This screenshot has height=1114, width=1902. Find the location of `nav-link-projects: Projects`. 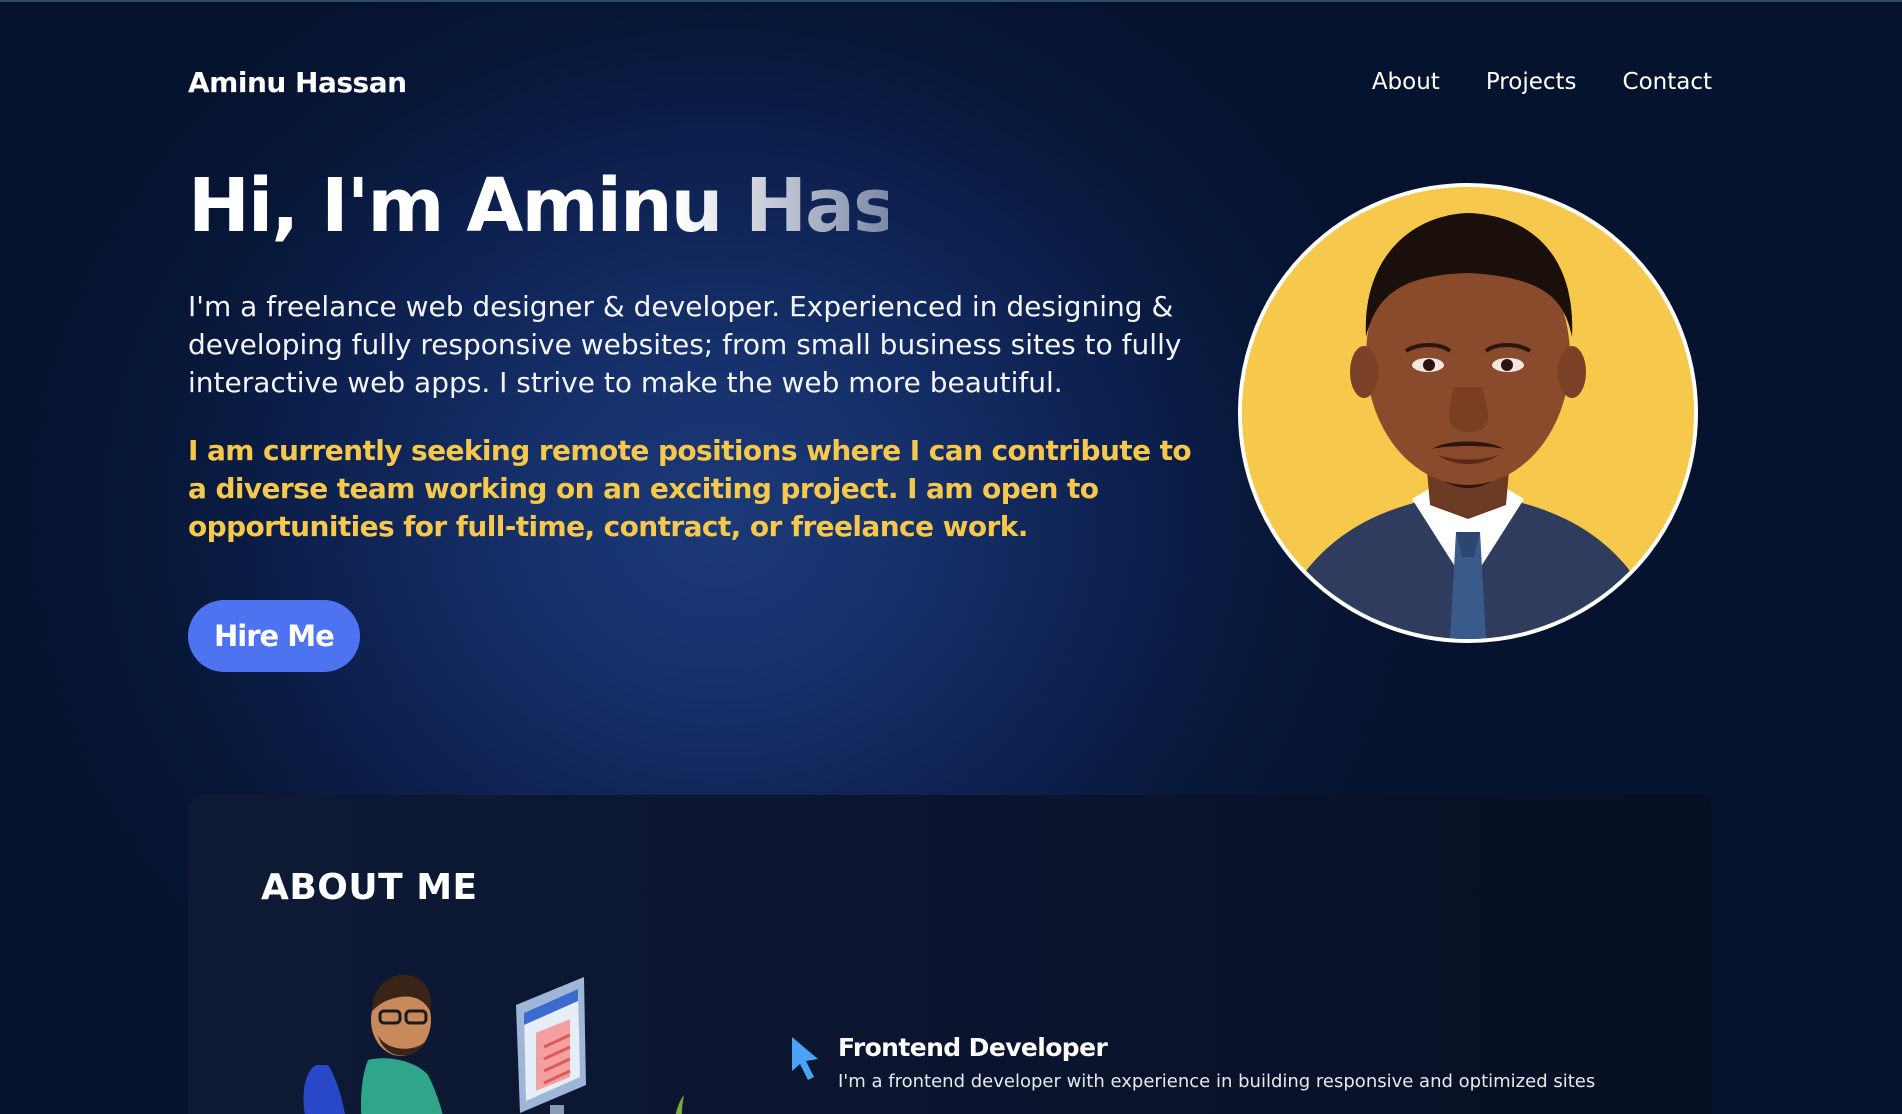

nav-link-projects: Projects is located at coordinates (1531, 82).